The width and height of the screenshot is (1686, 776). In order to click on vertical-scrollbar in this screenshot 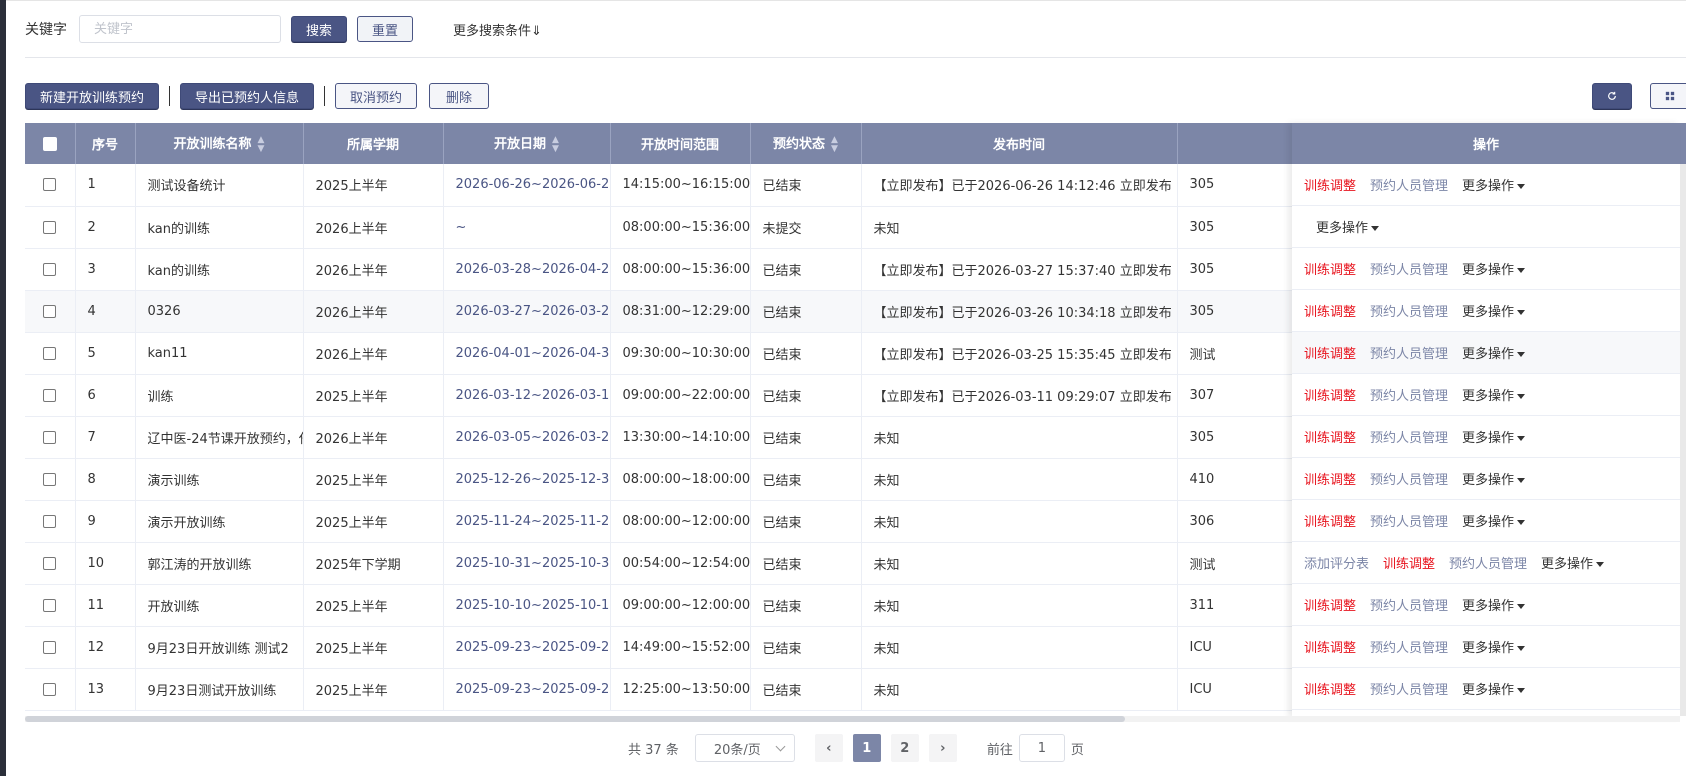, I will do `click(1683, 440)`.